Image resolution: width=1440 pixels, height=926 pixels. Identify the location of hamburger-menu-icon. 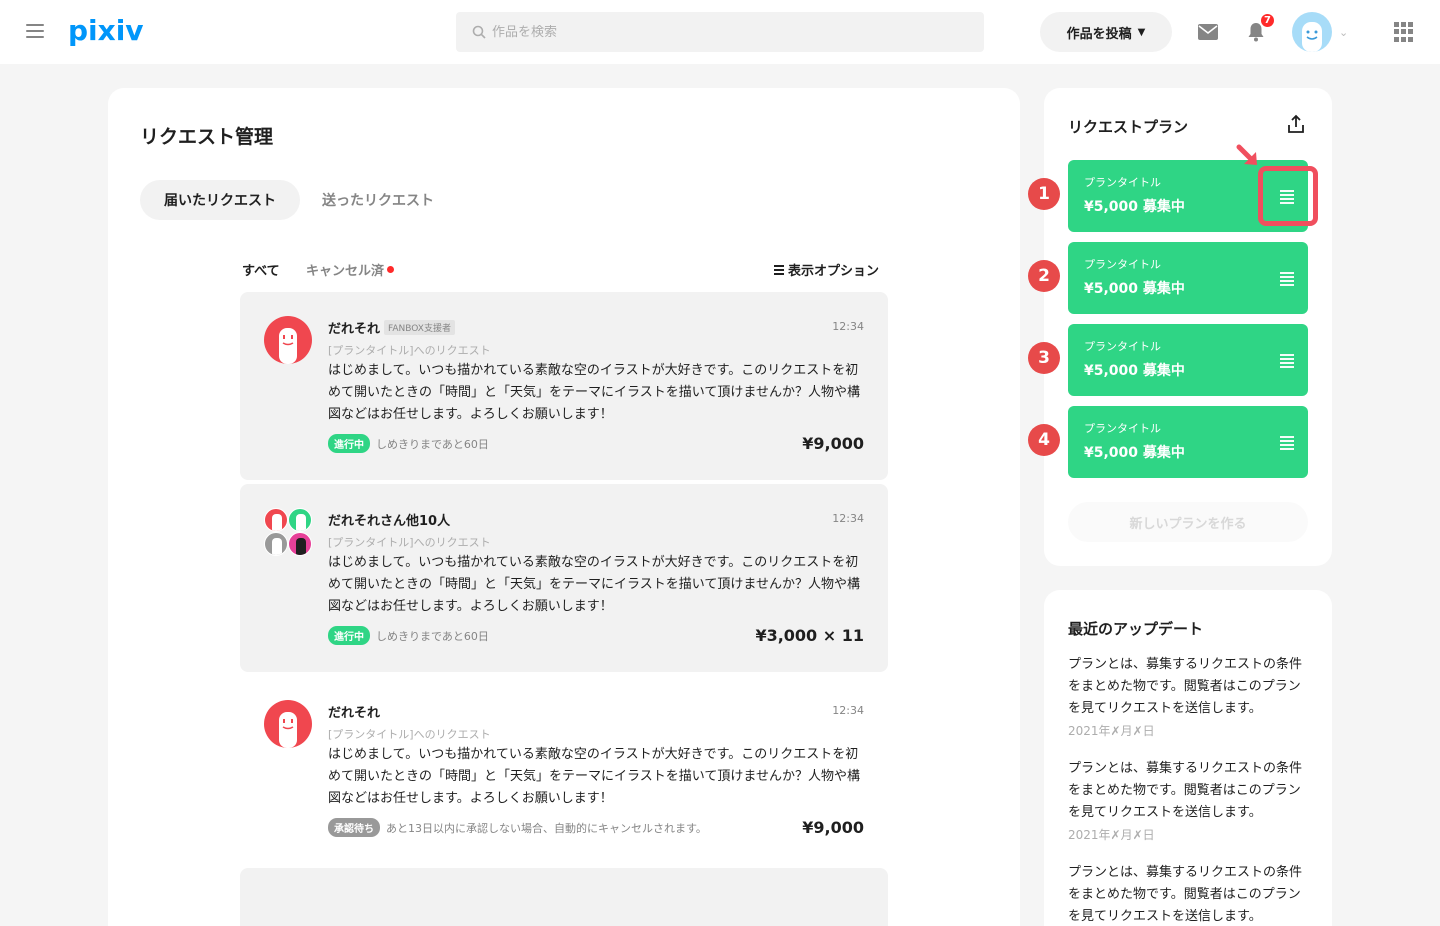
(35, 32).